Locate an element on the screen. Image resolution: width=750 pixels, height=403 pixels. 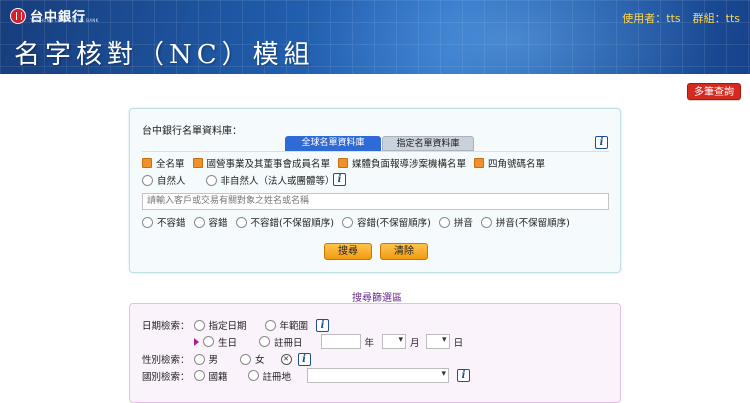
radio-label: 女 is located at coordinates (260, 360).